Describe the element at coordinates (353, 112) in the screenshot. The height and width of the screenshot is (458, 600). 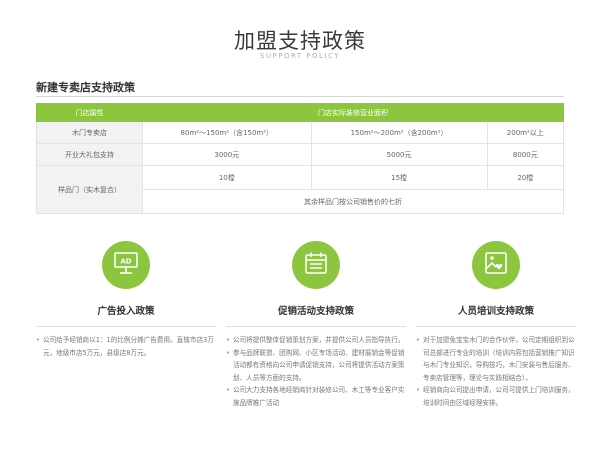
I see `header-store-area: 门店实际装修营业面积` at that location.